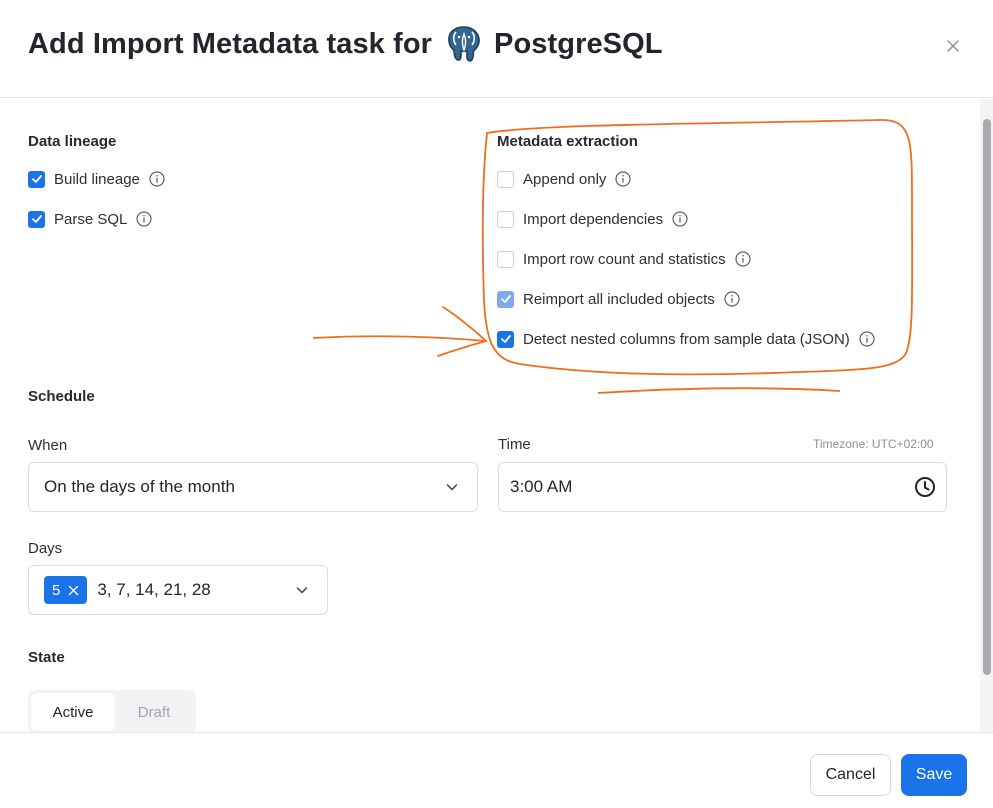 The width and height of the screenshot is (993, 808). Describe the element at coordinates (873, 444) in the screenshot. I see `timezone-label: Timezone: UTC+02:00` at that location.